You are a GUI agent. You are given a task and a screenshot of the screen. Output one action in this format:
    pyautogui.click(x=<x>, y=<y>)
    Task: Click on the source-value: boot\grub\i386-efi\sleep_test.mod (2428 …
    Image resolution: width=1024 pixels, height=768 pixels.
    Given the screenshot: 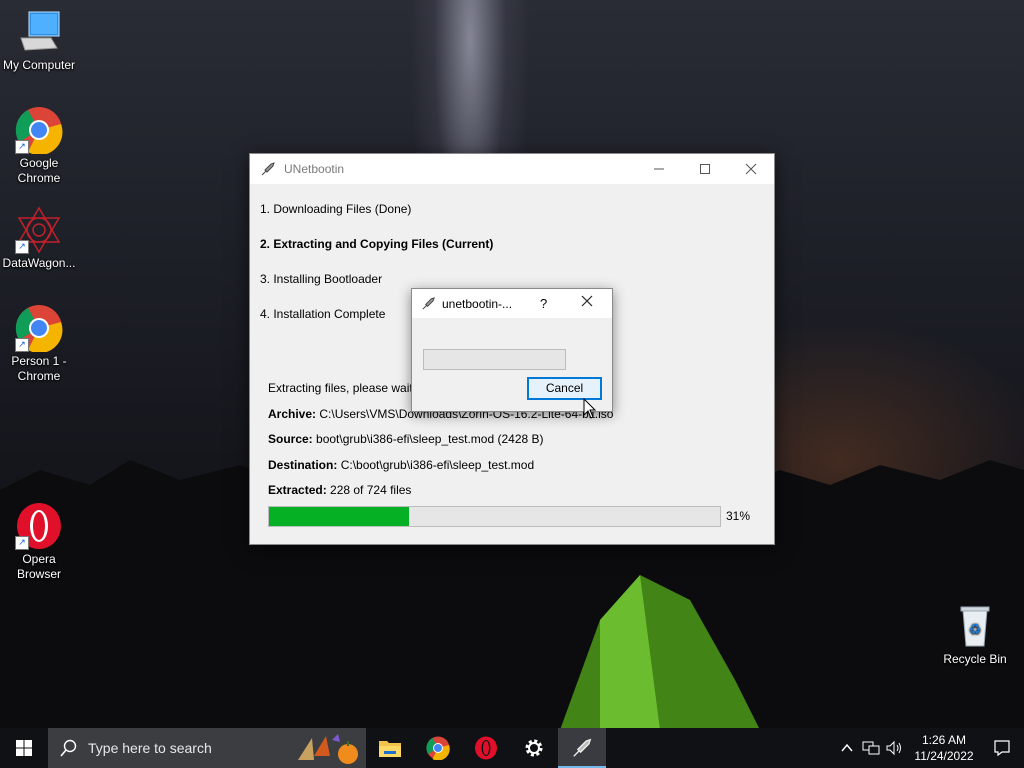 What is the action you would take?
    pyautogui.click(x=430, y=439)
    